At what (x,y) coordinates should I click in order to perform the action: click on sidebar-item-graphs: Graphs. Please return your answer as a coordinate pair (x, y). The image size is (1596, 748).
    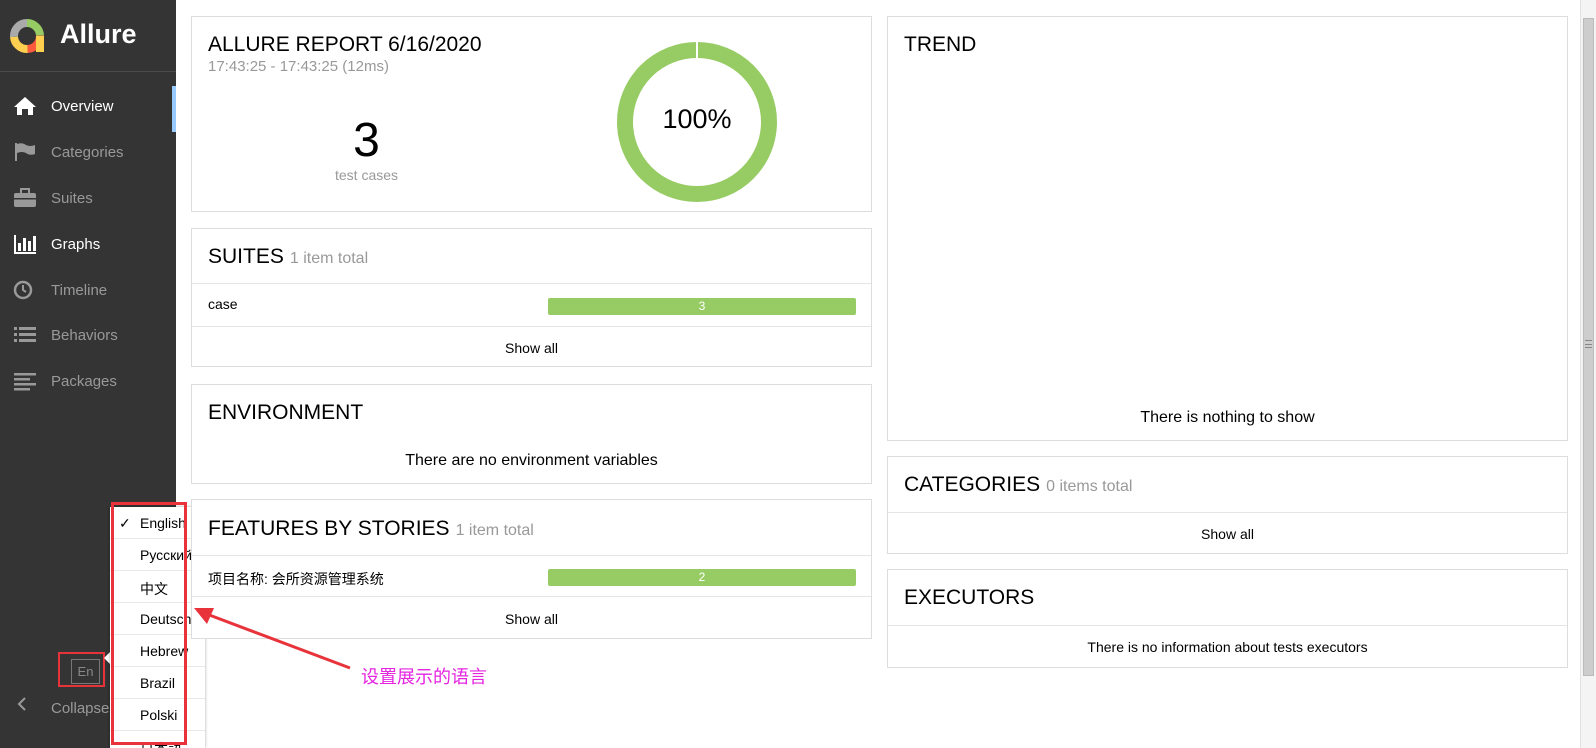
    Looking at the image, I should click on (88, 244).